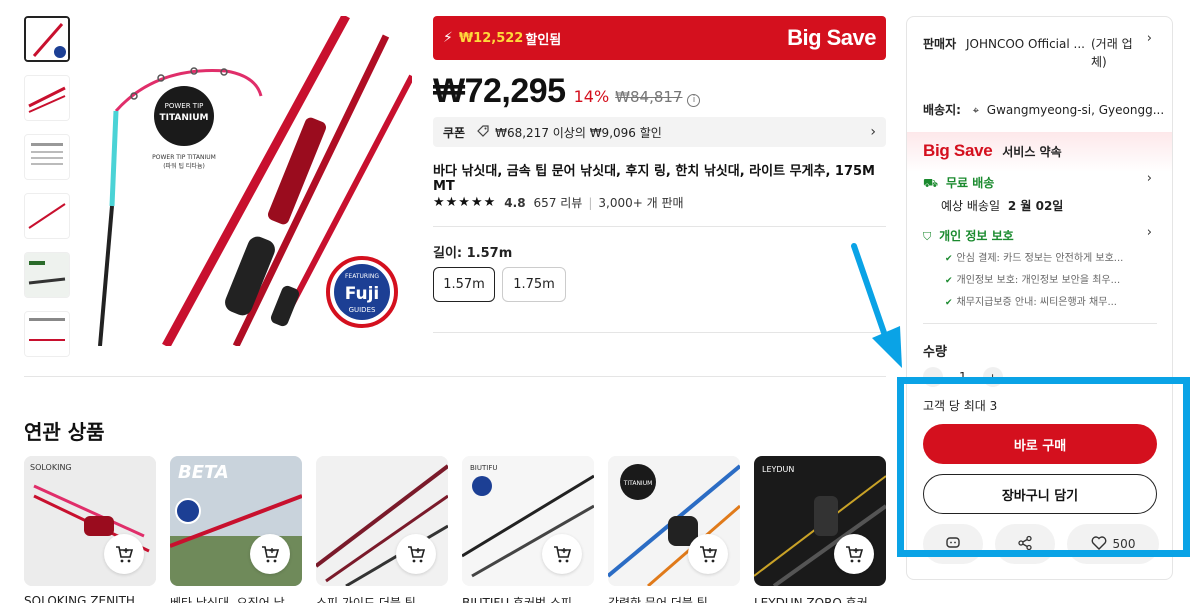 The image size is (1203, 603). What do you see at coordinates (1035, 206) in the screenshot?
I see `eta-date: 2 월 02일` at bounding box center [1035, 206].